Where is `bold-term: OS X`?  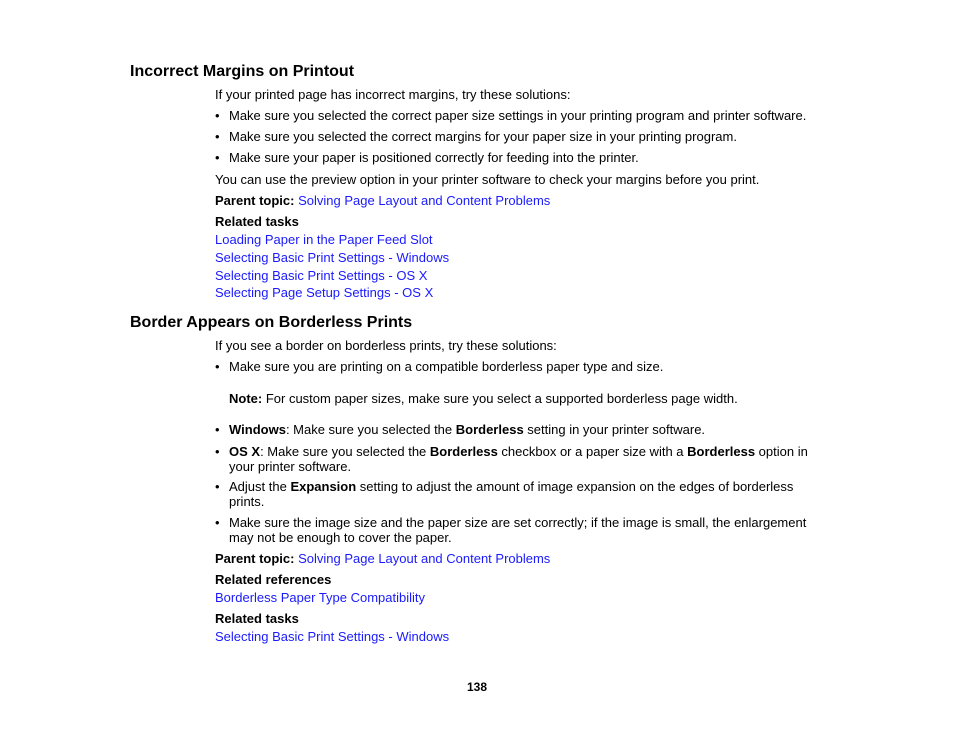 bold-term: OS X is located at coordinates (245, 451).